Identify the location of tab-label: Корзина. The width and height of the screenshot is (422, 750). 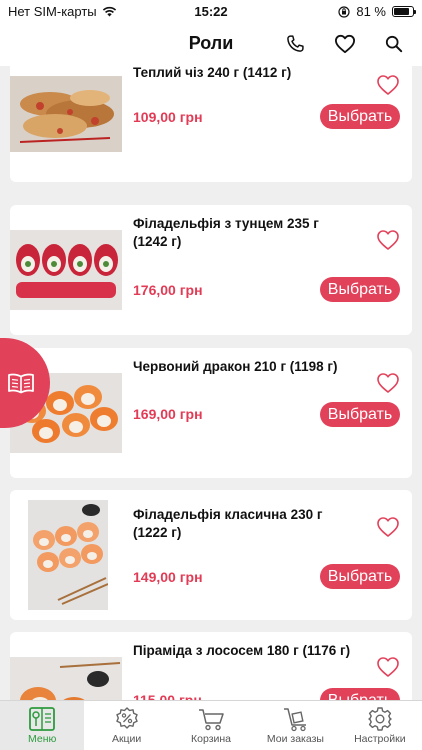
(211, 739).